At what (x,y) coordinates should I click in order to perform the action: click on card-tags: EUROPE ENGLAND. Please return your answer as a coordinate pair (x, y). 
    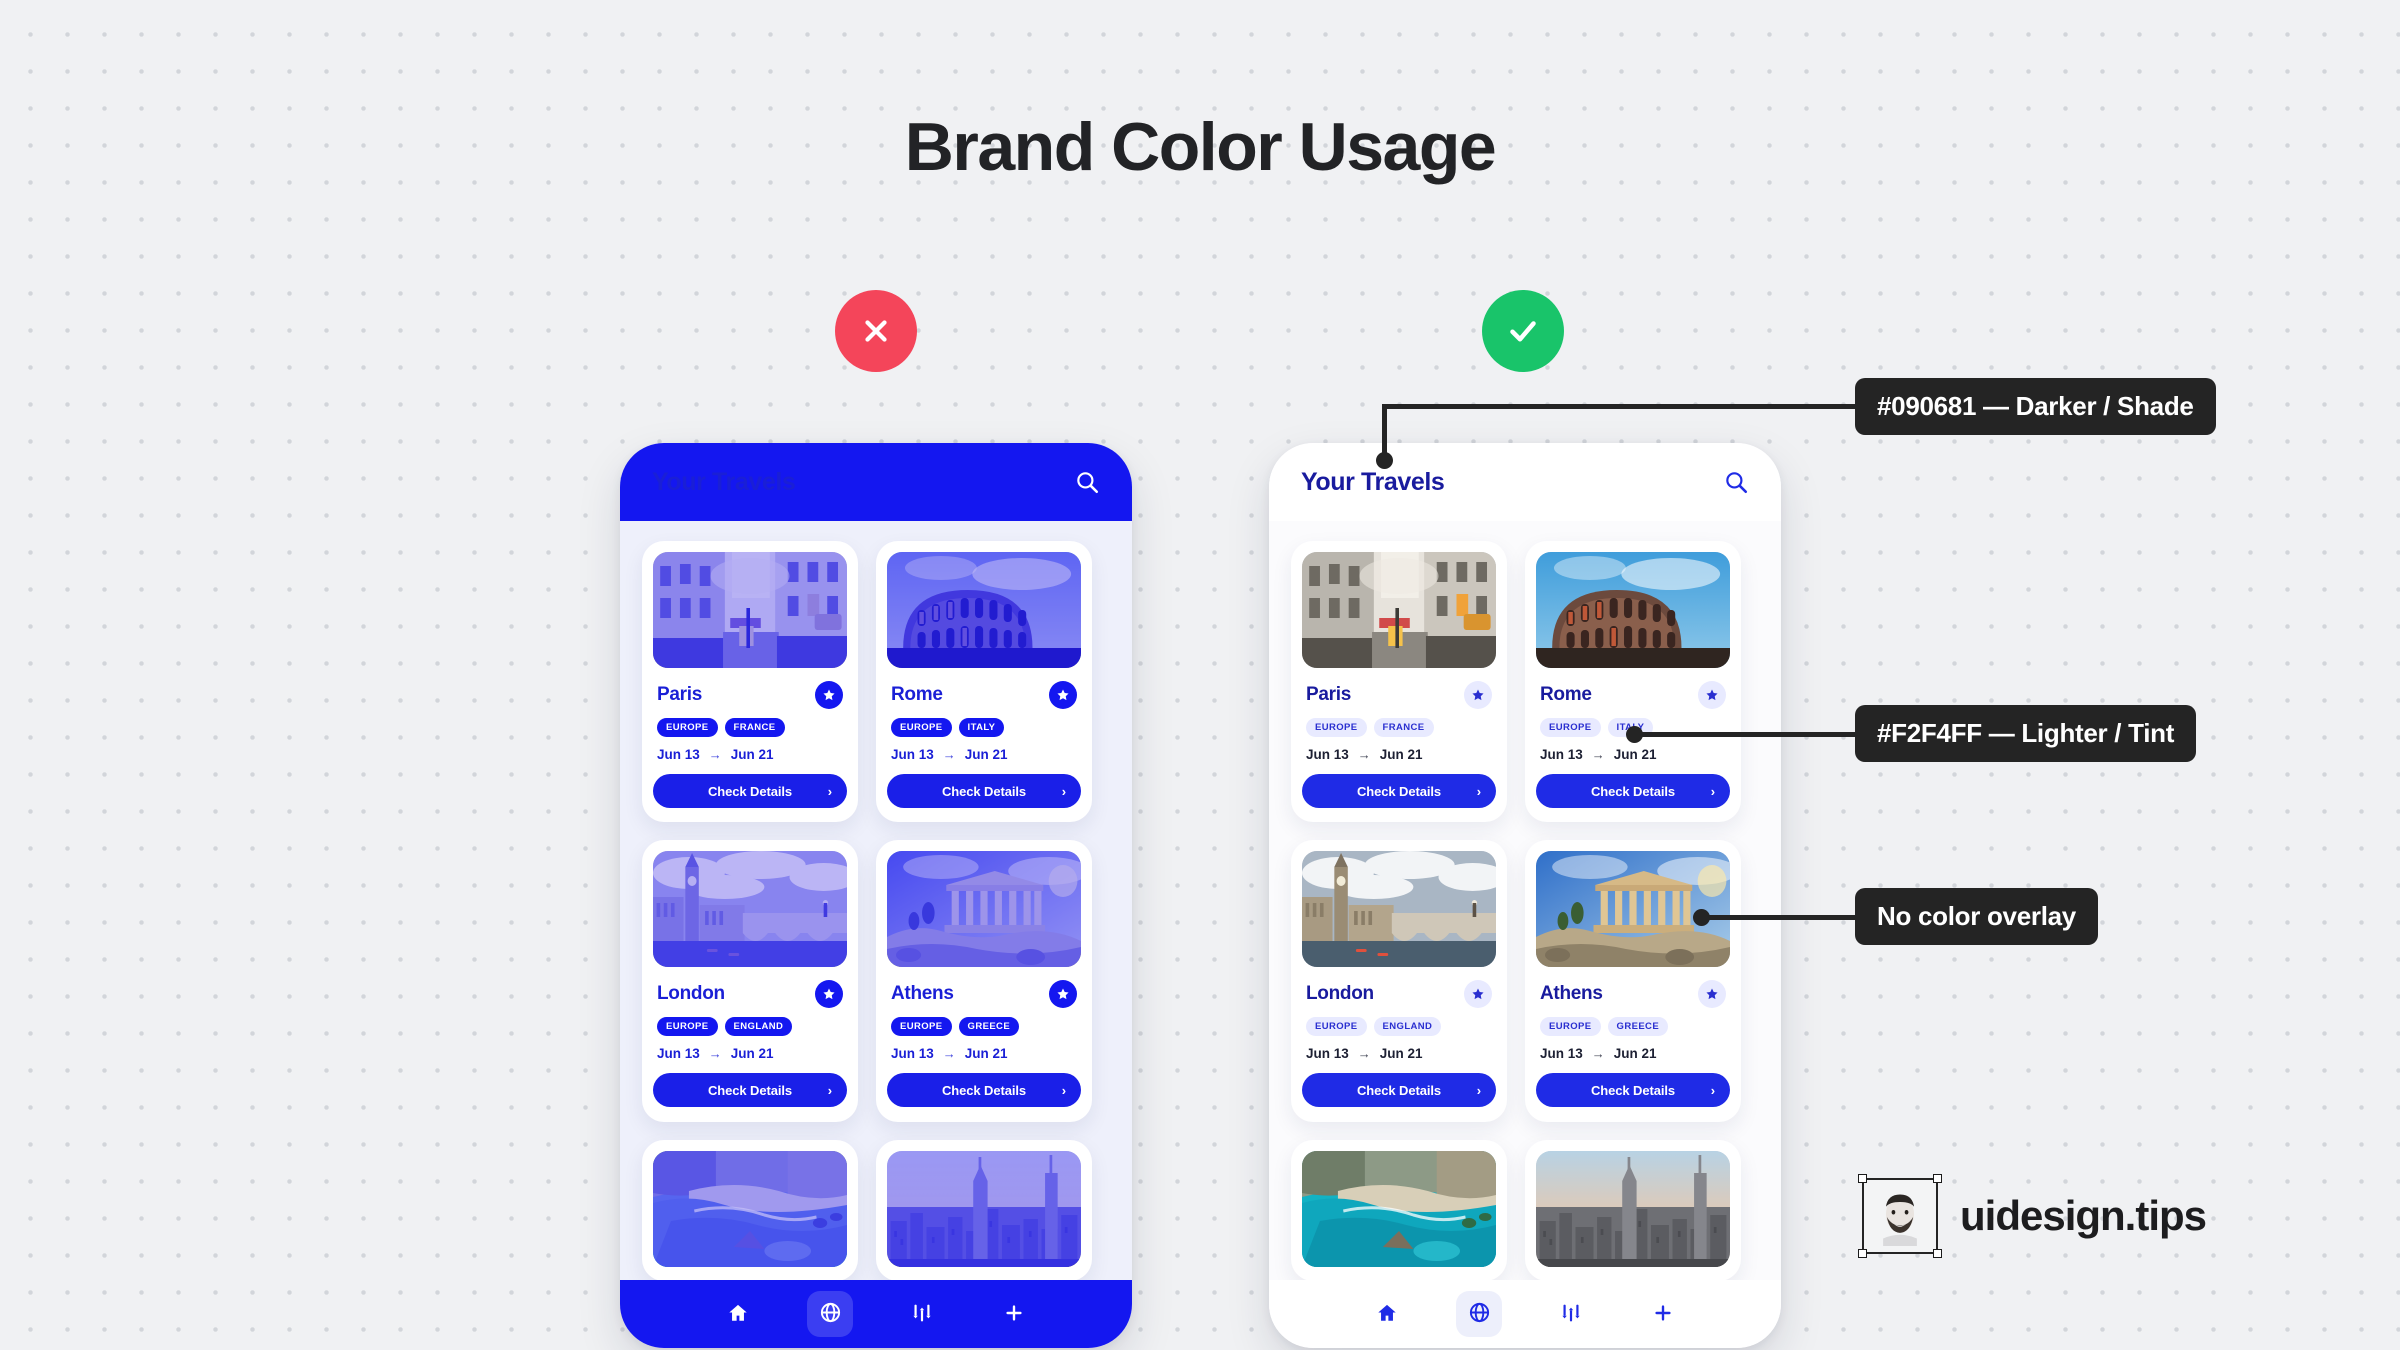
    Looking at the image, I should click on (1399, 1027).